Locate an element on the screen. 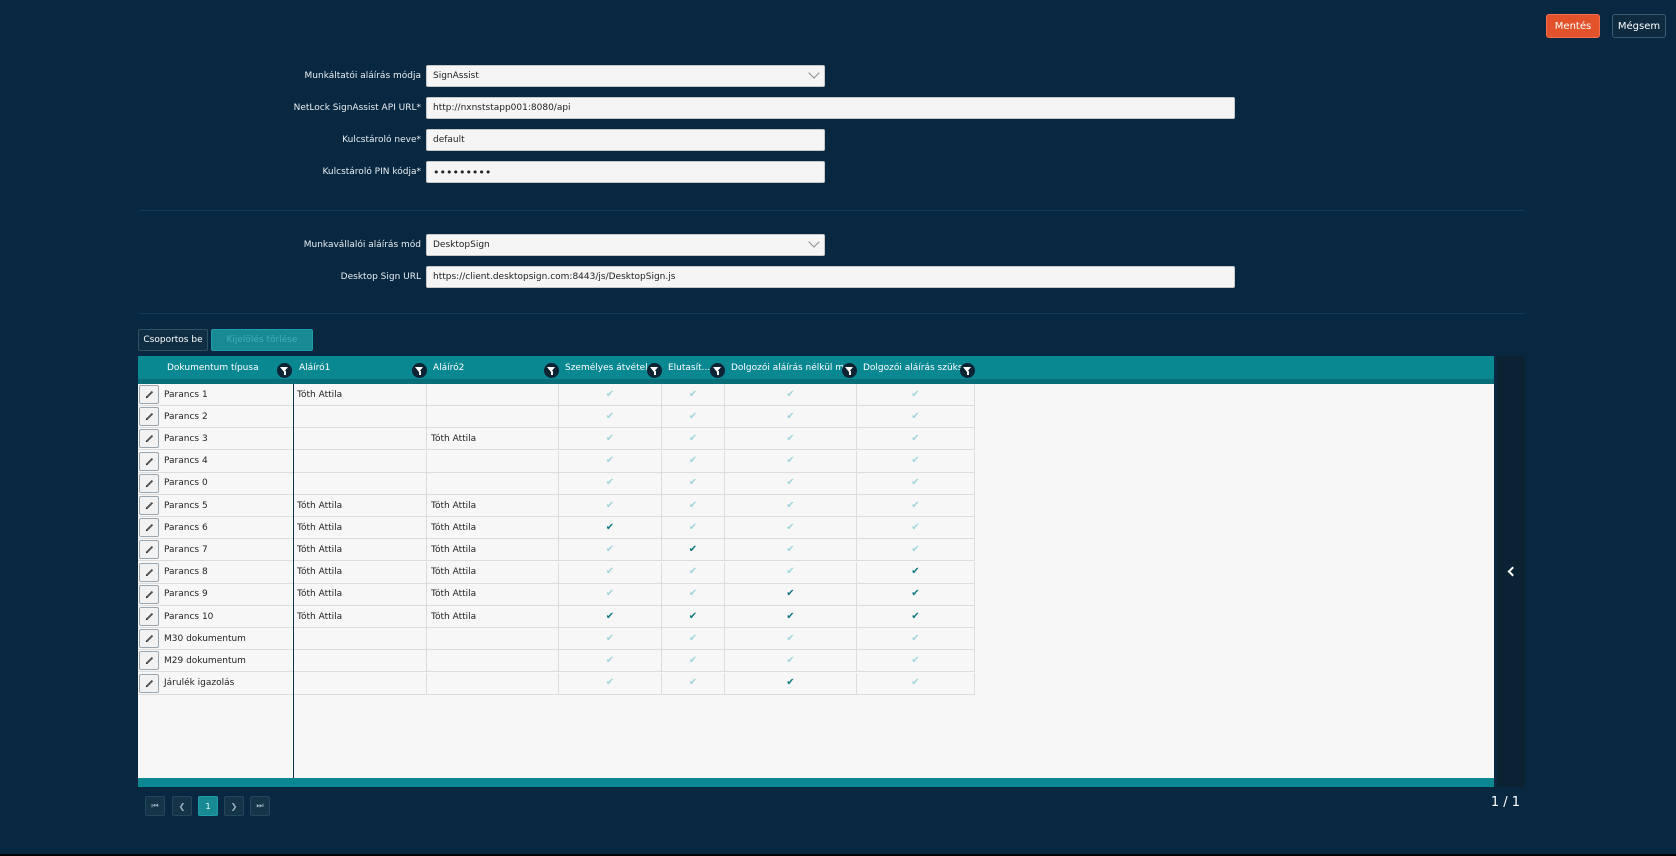  page-1-button: 1 is located at coordinates (208, 806).